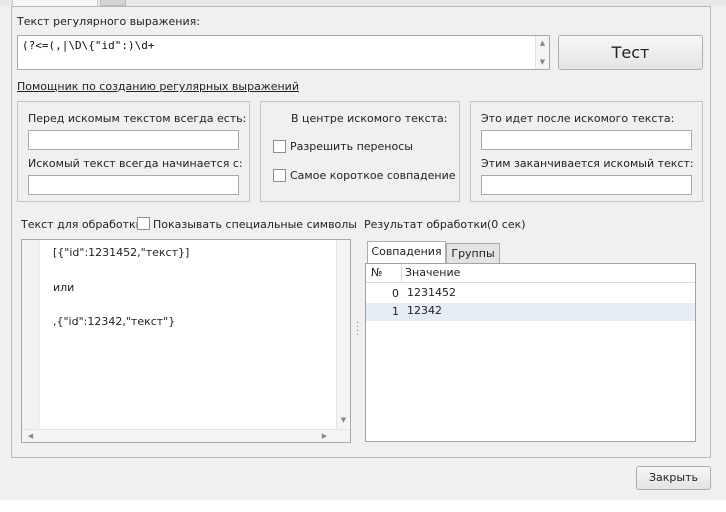 The height and width of the screenshot is (512, 726). What do you see at coordinates (137, 118) in the screenshot?
I see `before-text-label: Перед искомым текстом всегда есть:` at bounding box center [137, 118].